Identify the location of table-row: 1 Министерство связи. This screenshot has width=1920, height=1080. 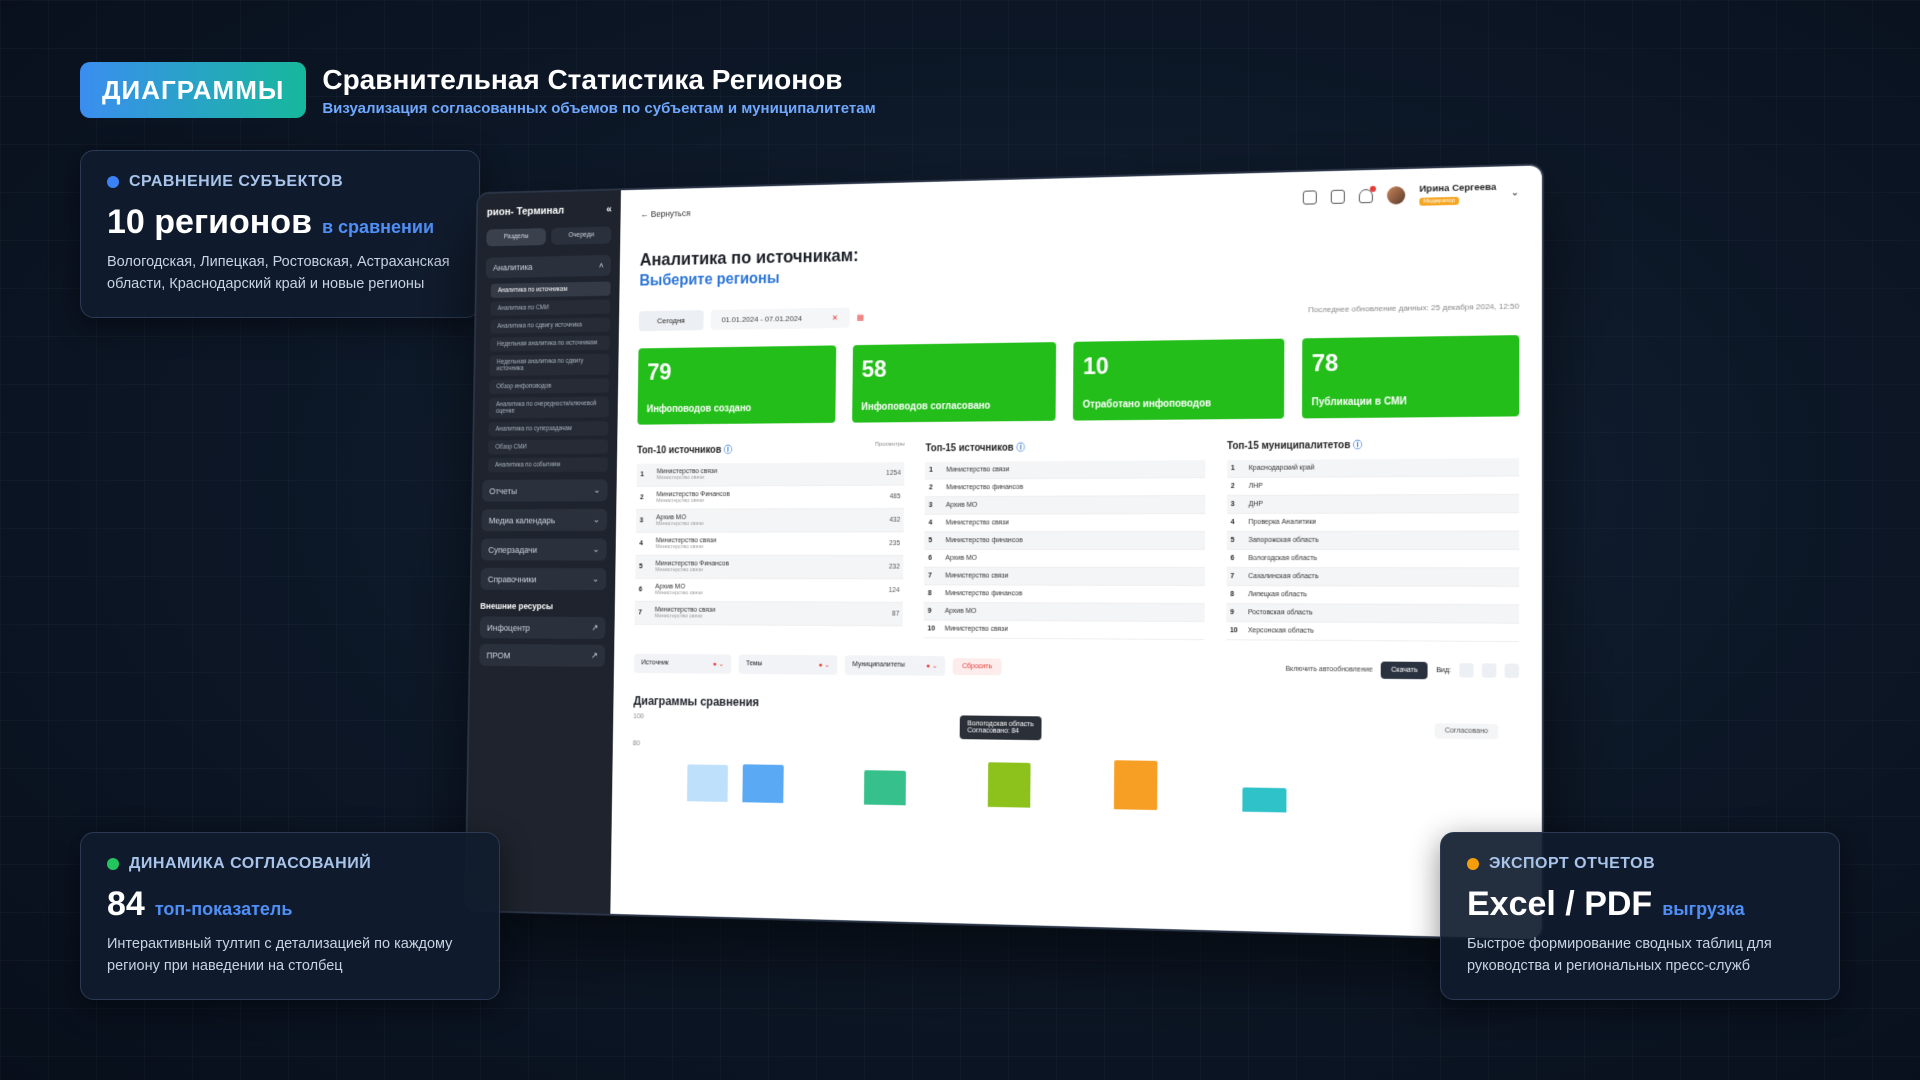
(1065, 470).